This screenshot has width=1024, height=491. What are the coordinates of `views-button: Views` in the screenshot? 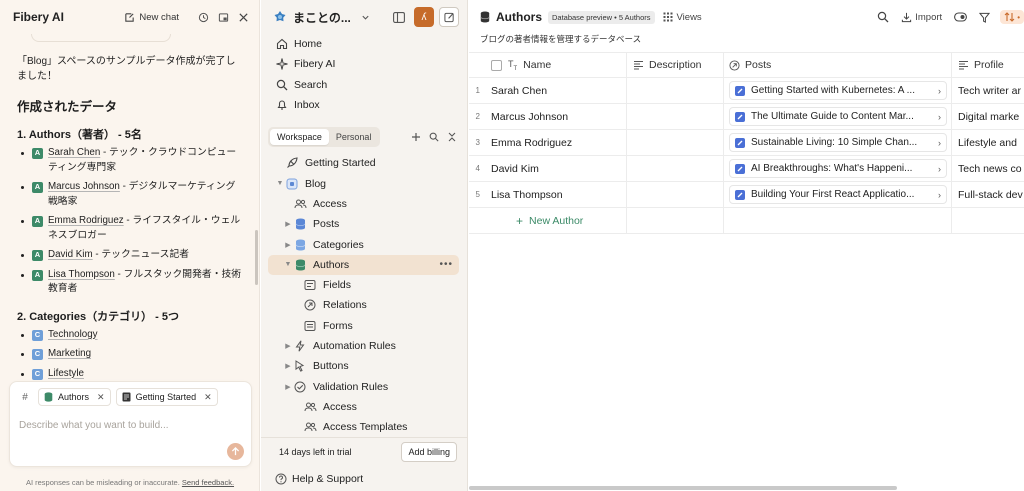 It's located at (682, 17).